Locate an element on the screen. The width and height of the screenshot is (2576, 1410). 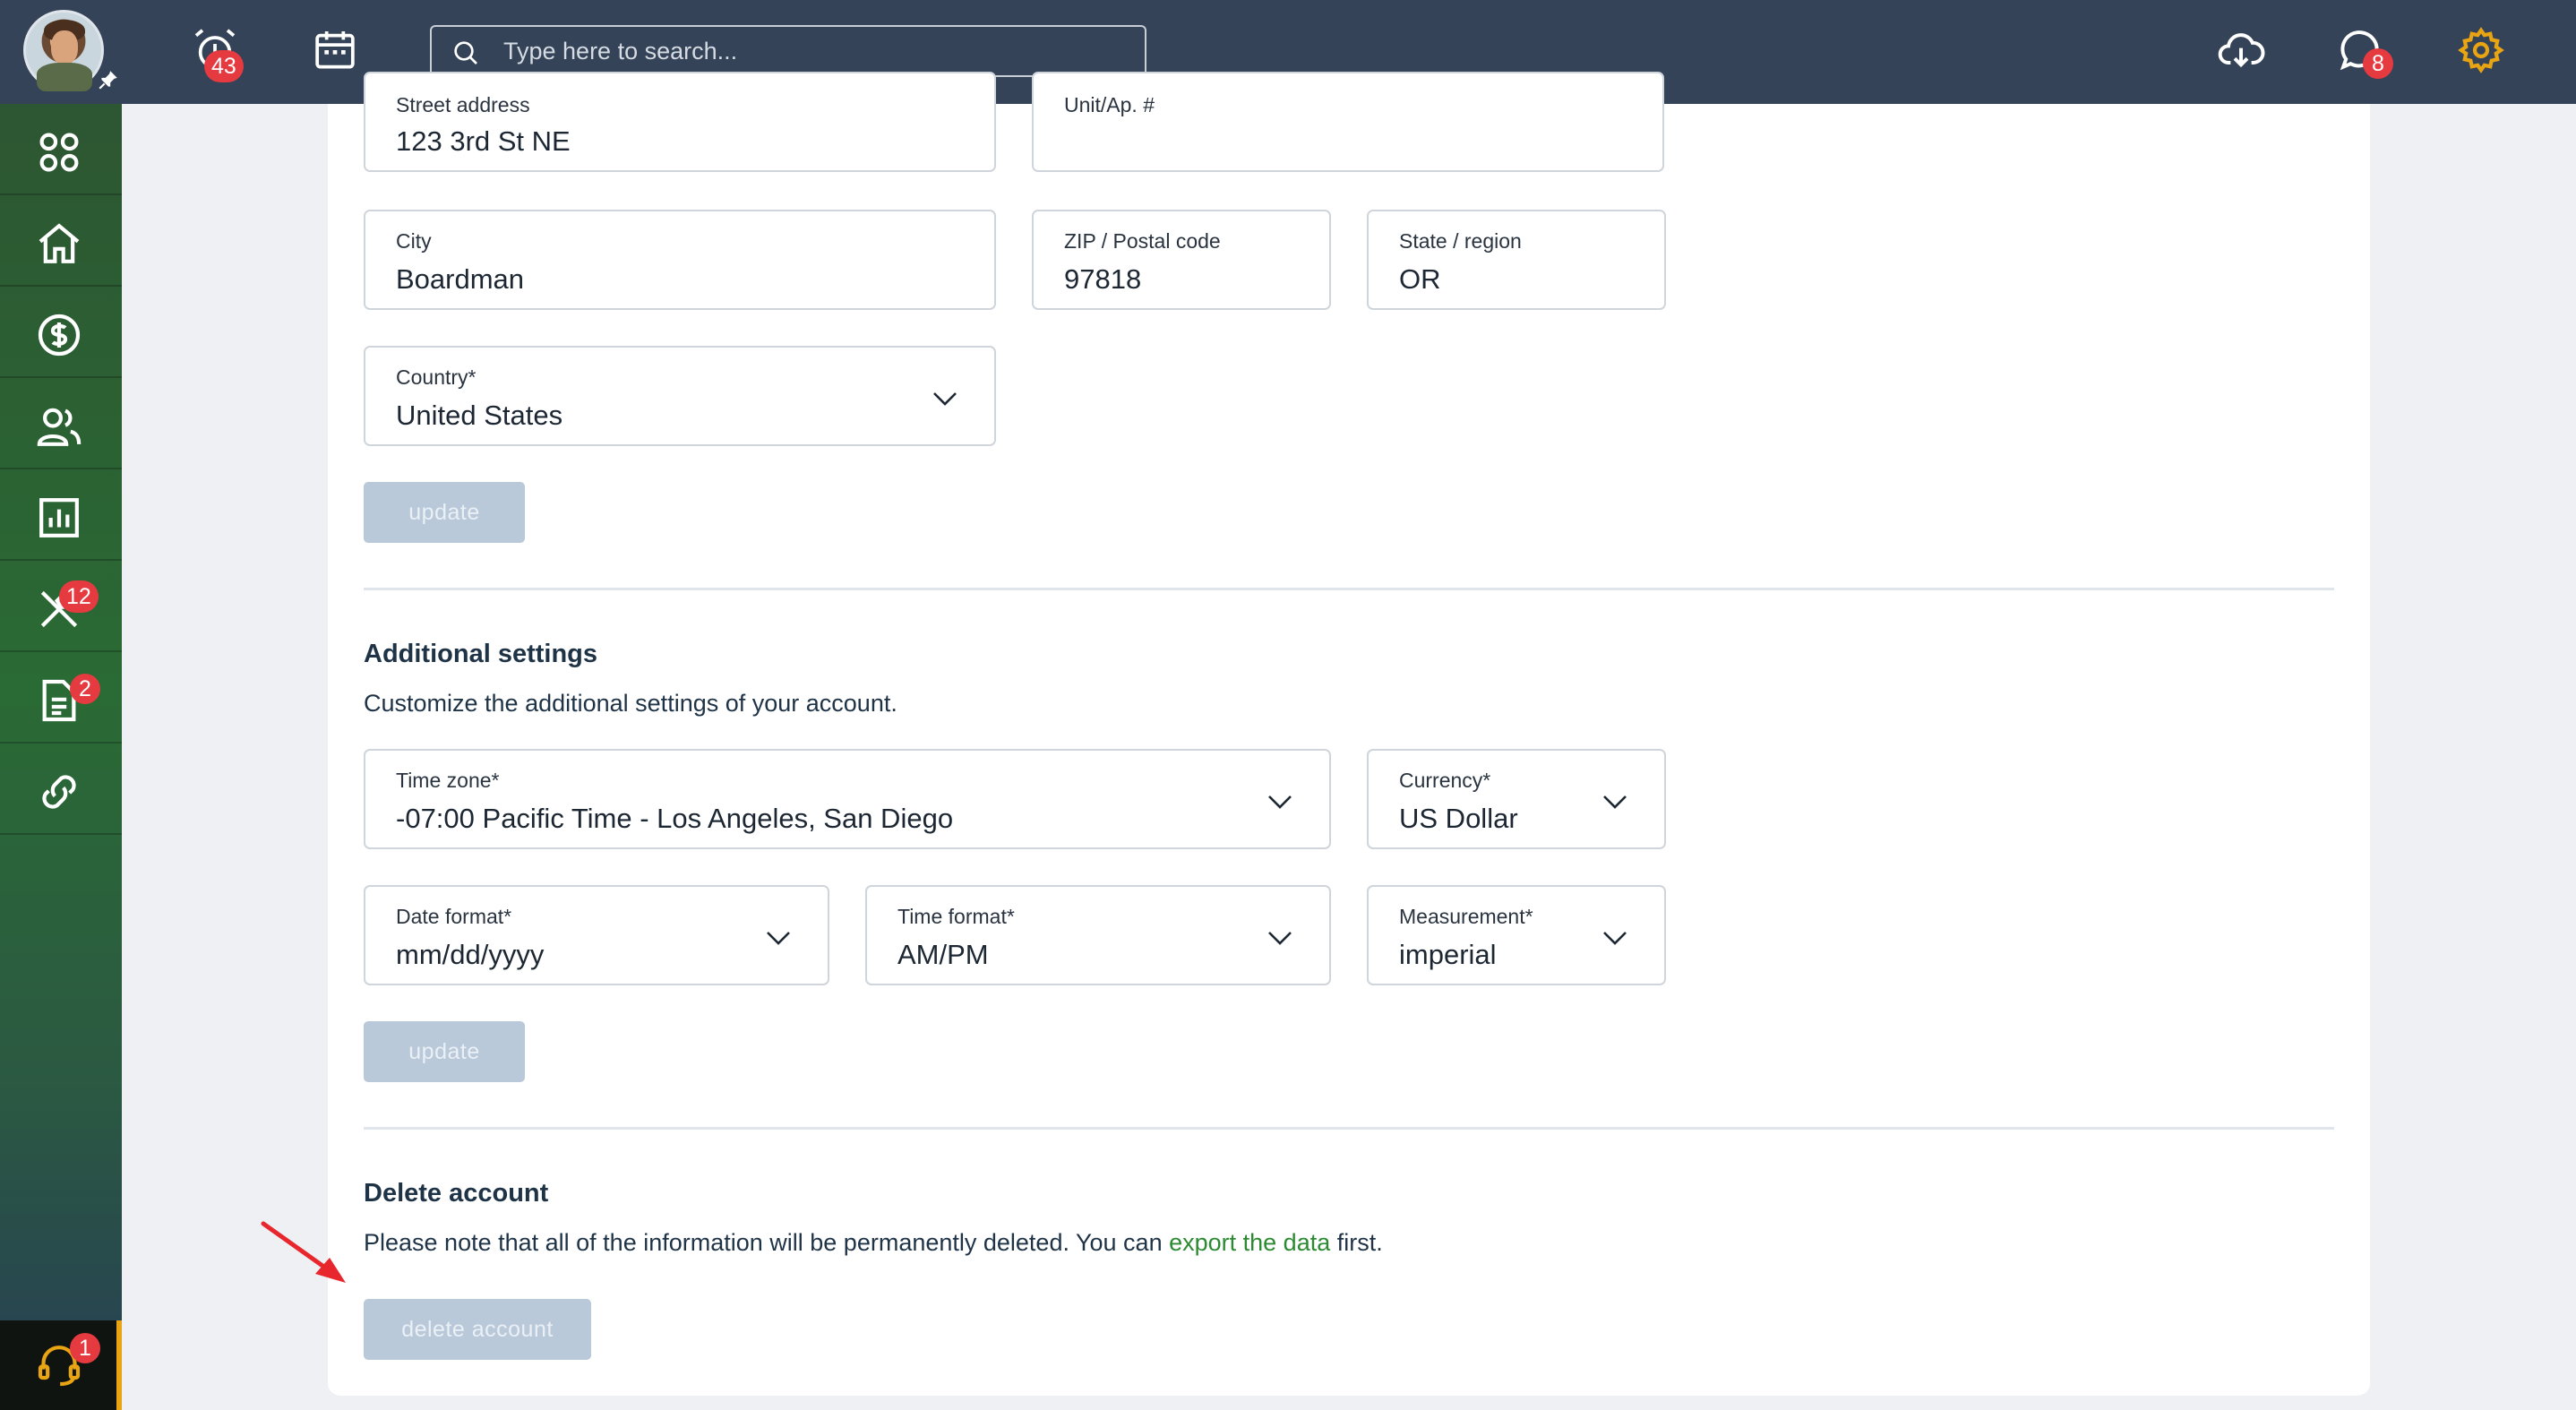
measurement-label: Measurement* is located at coordinates (1466, 916).